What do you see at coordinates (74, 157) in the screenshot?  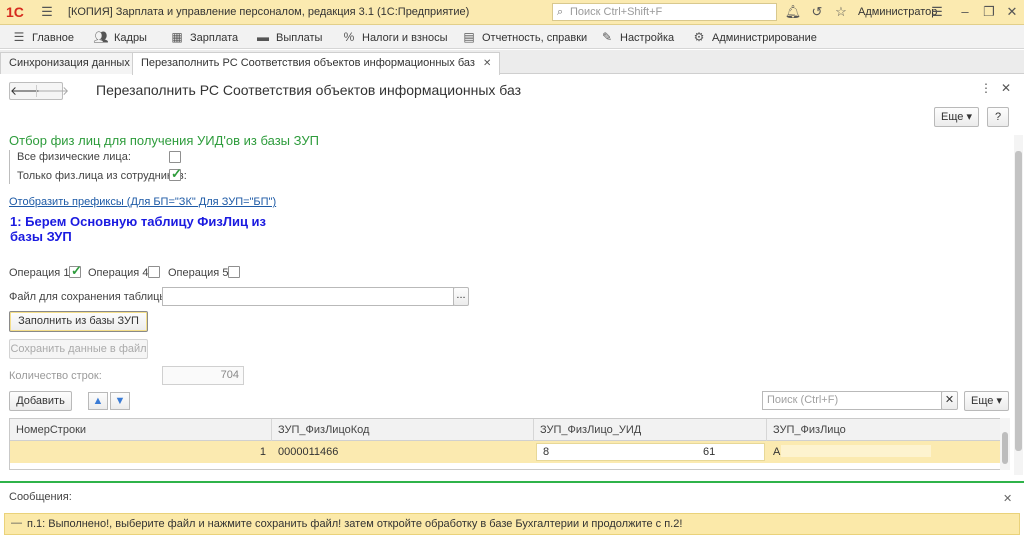 I see `all-persons-label: Все физические лица:` at bounding box center [74, 157].